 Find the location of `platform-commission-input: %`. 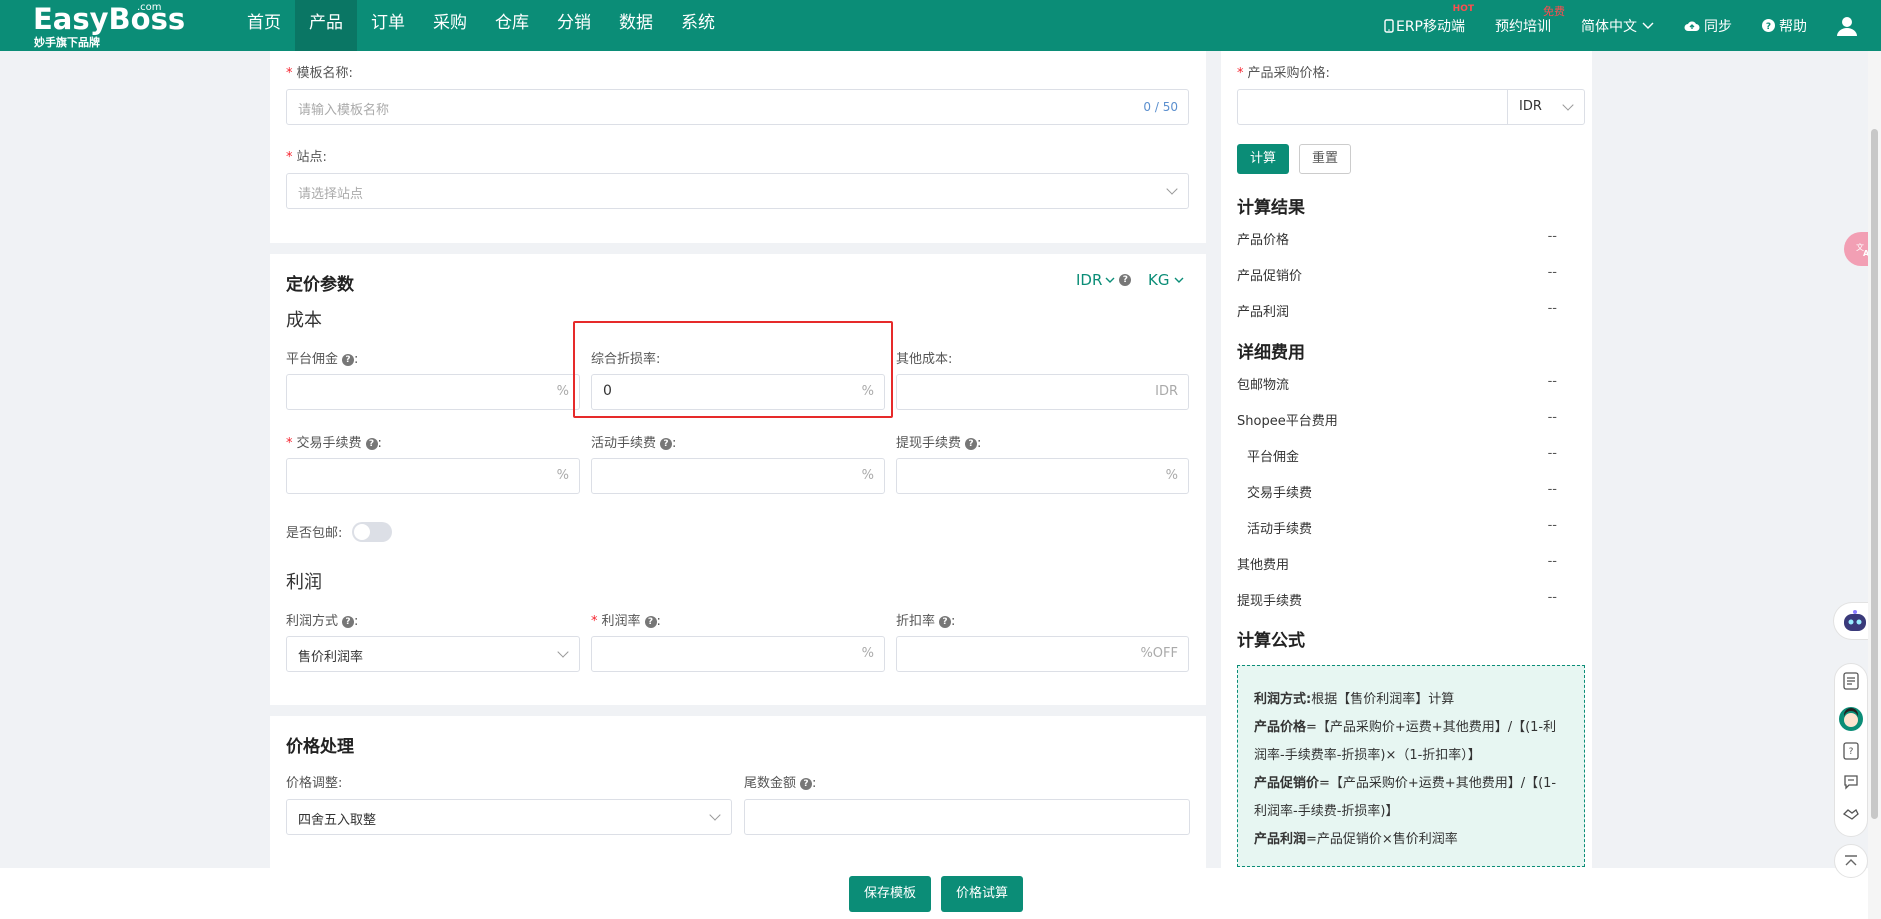

platform-commission-input: % is located at coordinates (433, 392).